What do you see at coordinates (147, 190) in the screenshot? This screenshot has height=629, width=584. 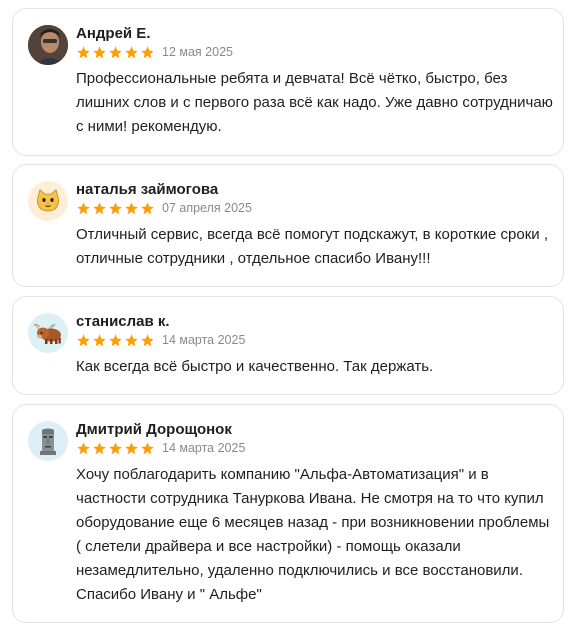 I see `author-name: наталья займогова` at bounding box center [147, 190].